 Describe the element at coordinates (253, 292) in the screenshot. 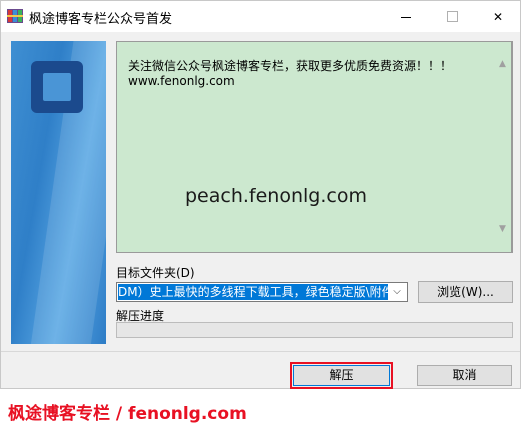

I see `destination-value: DM）史上最快的多线程下载工具，绿色稳定版\附件` at that location.